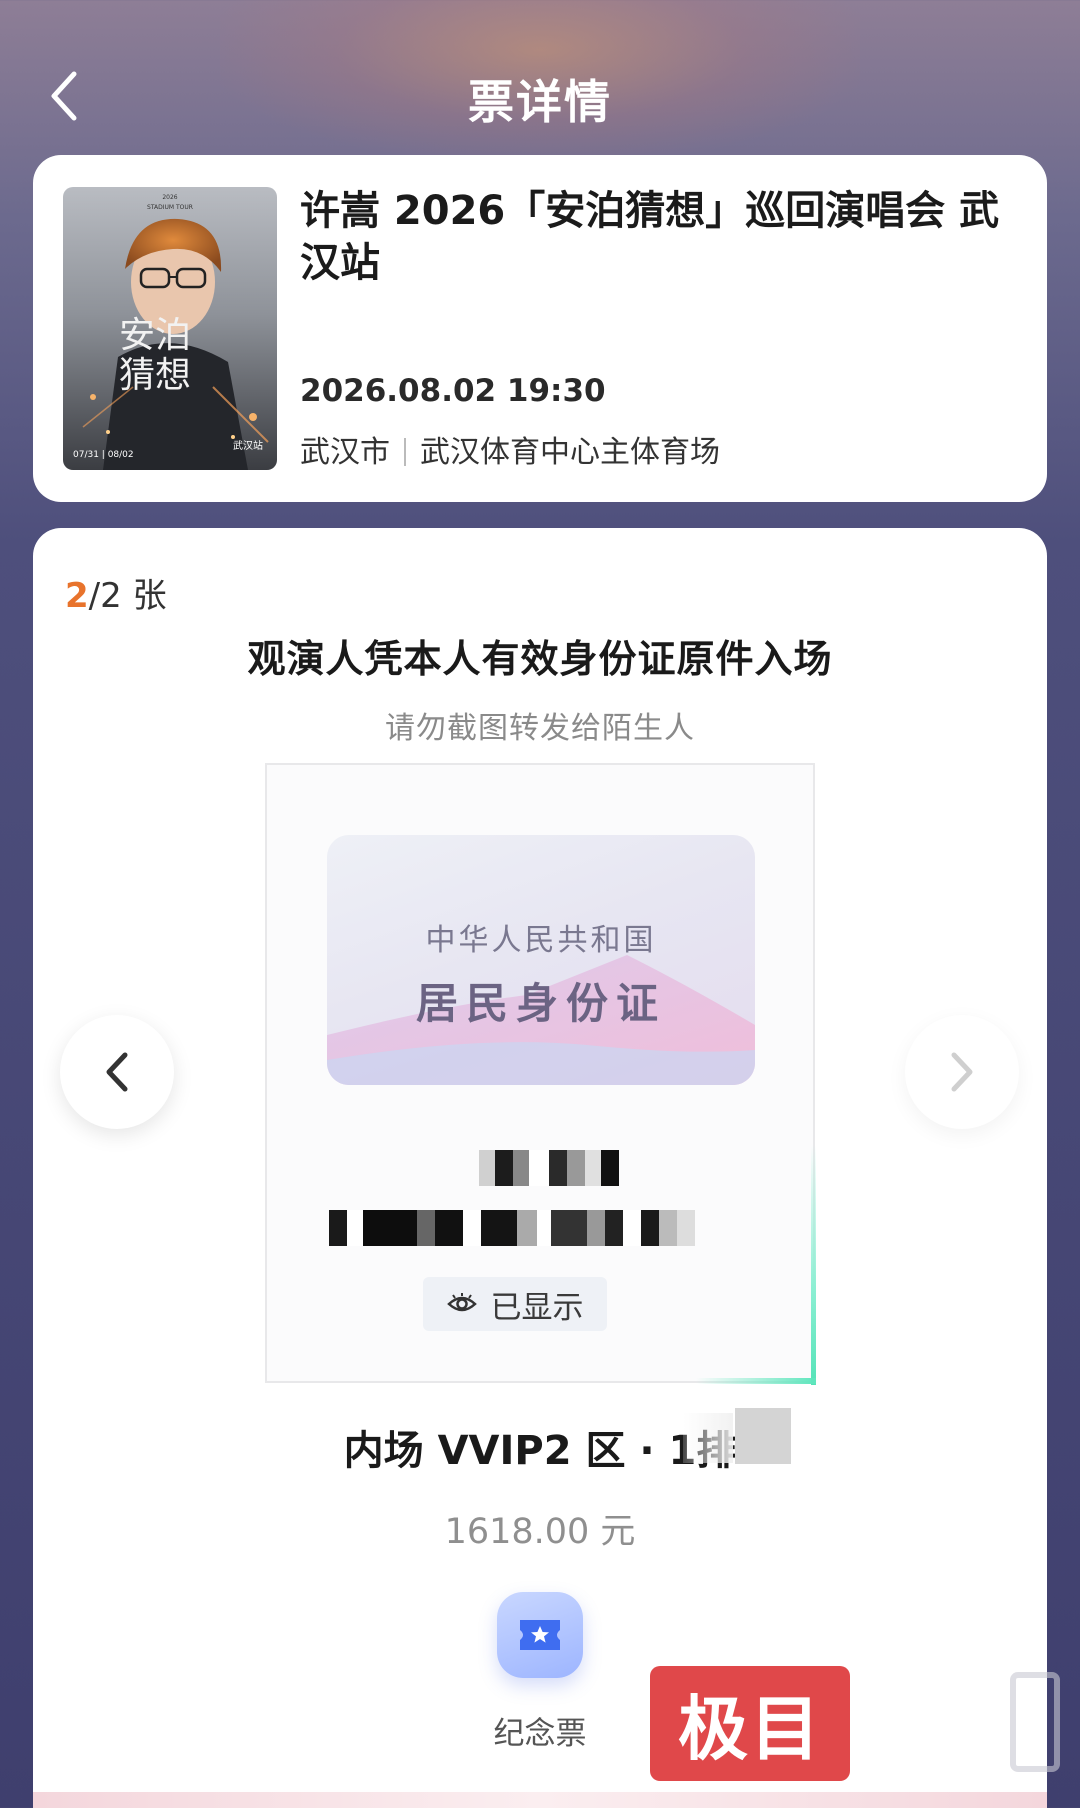 The width and height of the screenshot is (1080, 1808). I want to click on screenshot-warning: 请勿截图转发给陌生人, so click(540, 728).